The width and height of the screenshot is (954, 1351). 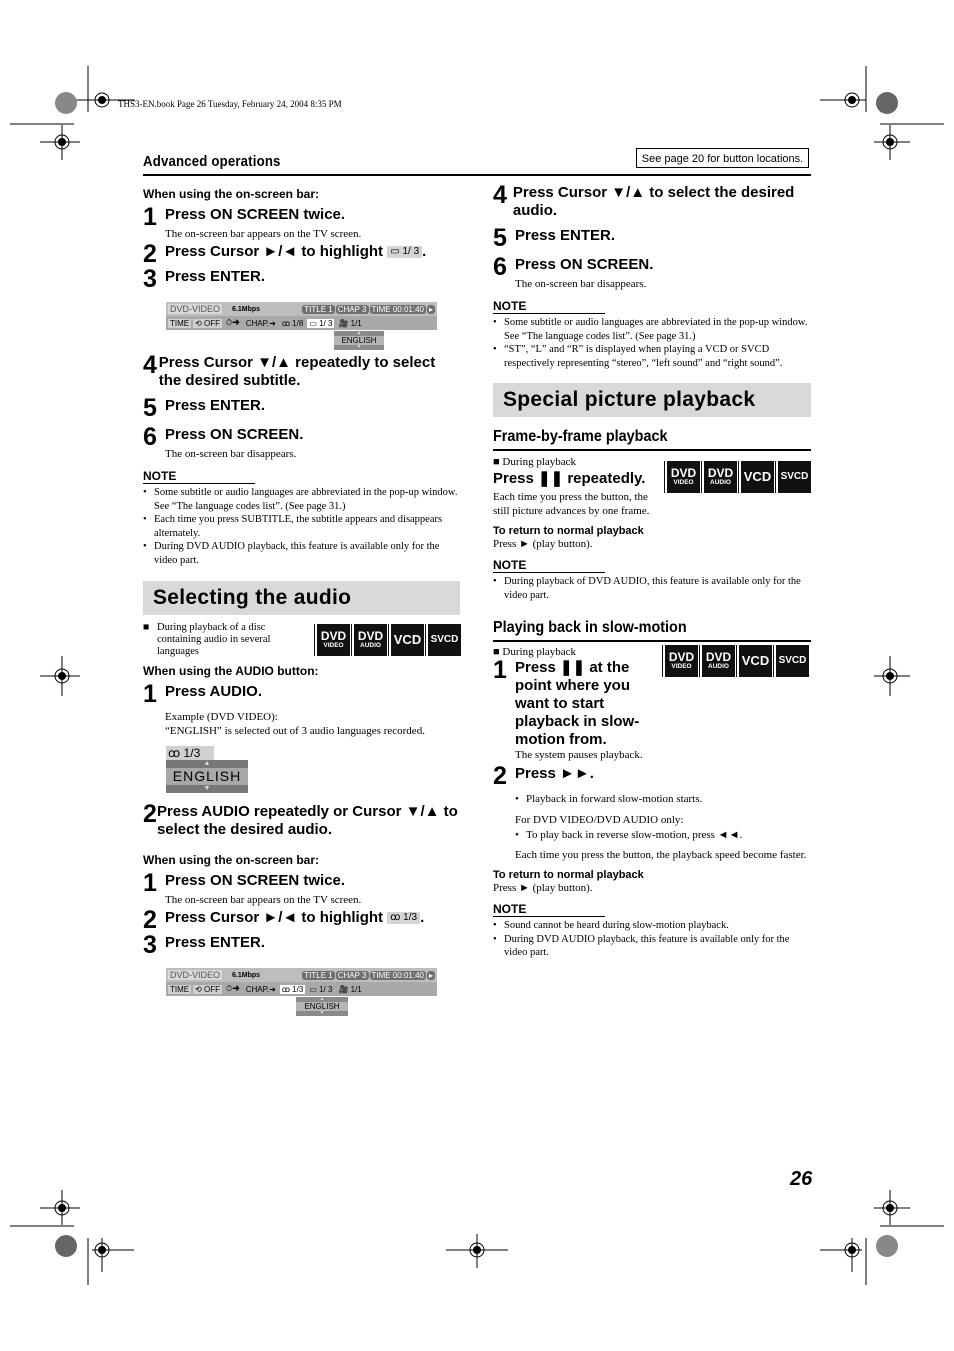 What do you see at coordinates (233, 988) in the screenshot?
I see `osb-timer: ⏱➜` at bounding box center [233, 988].